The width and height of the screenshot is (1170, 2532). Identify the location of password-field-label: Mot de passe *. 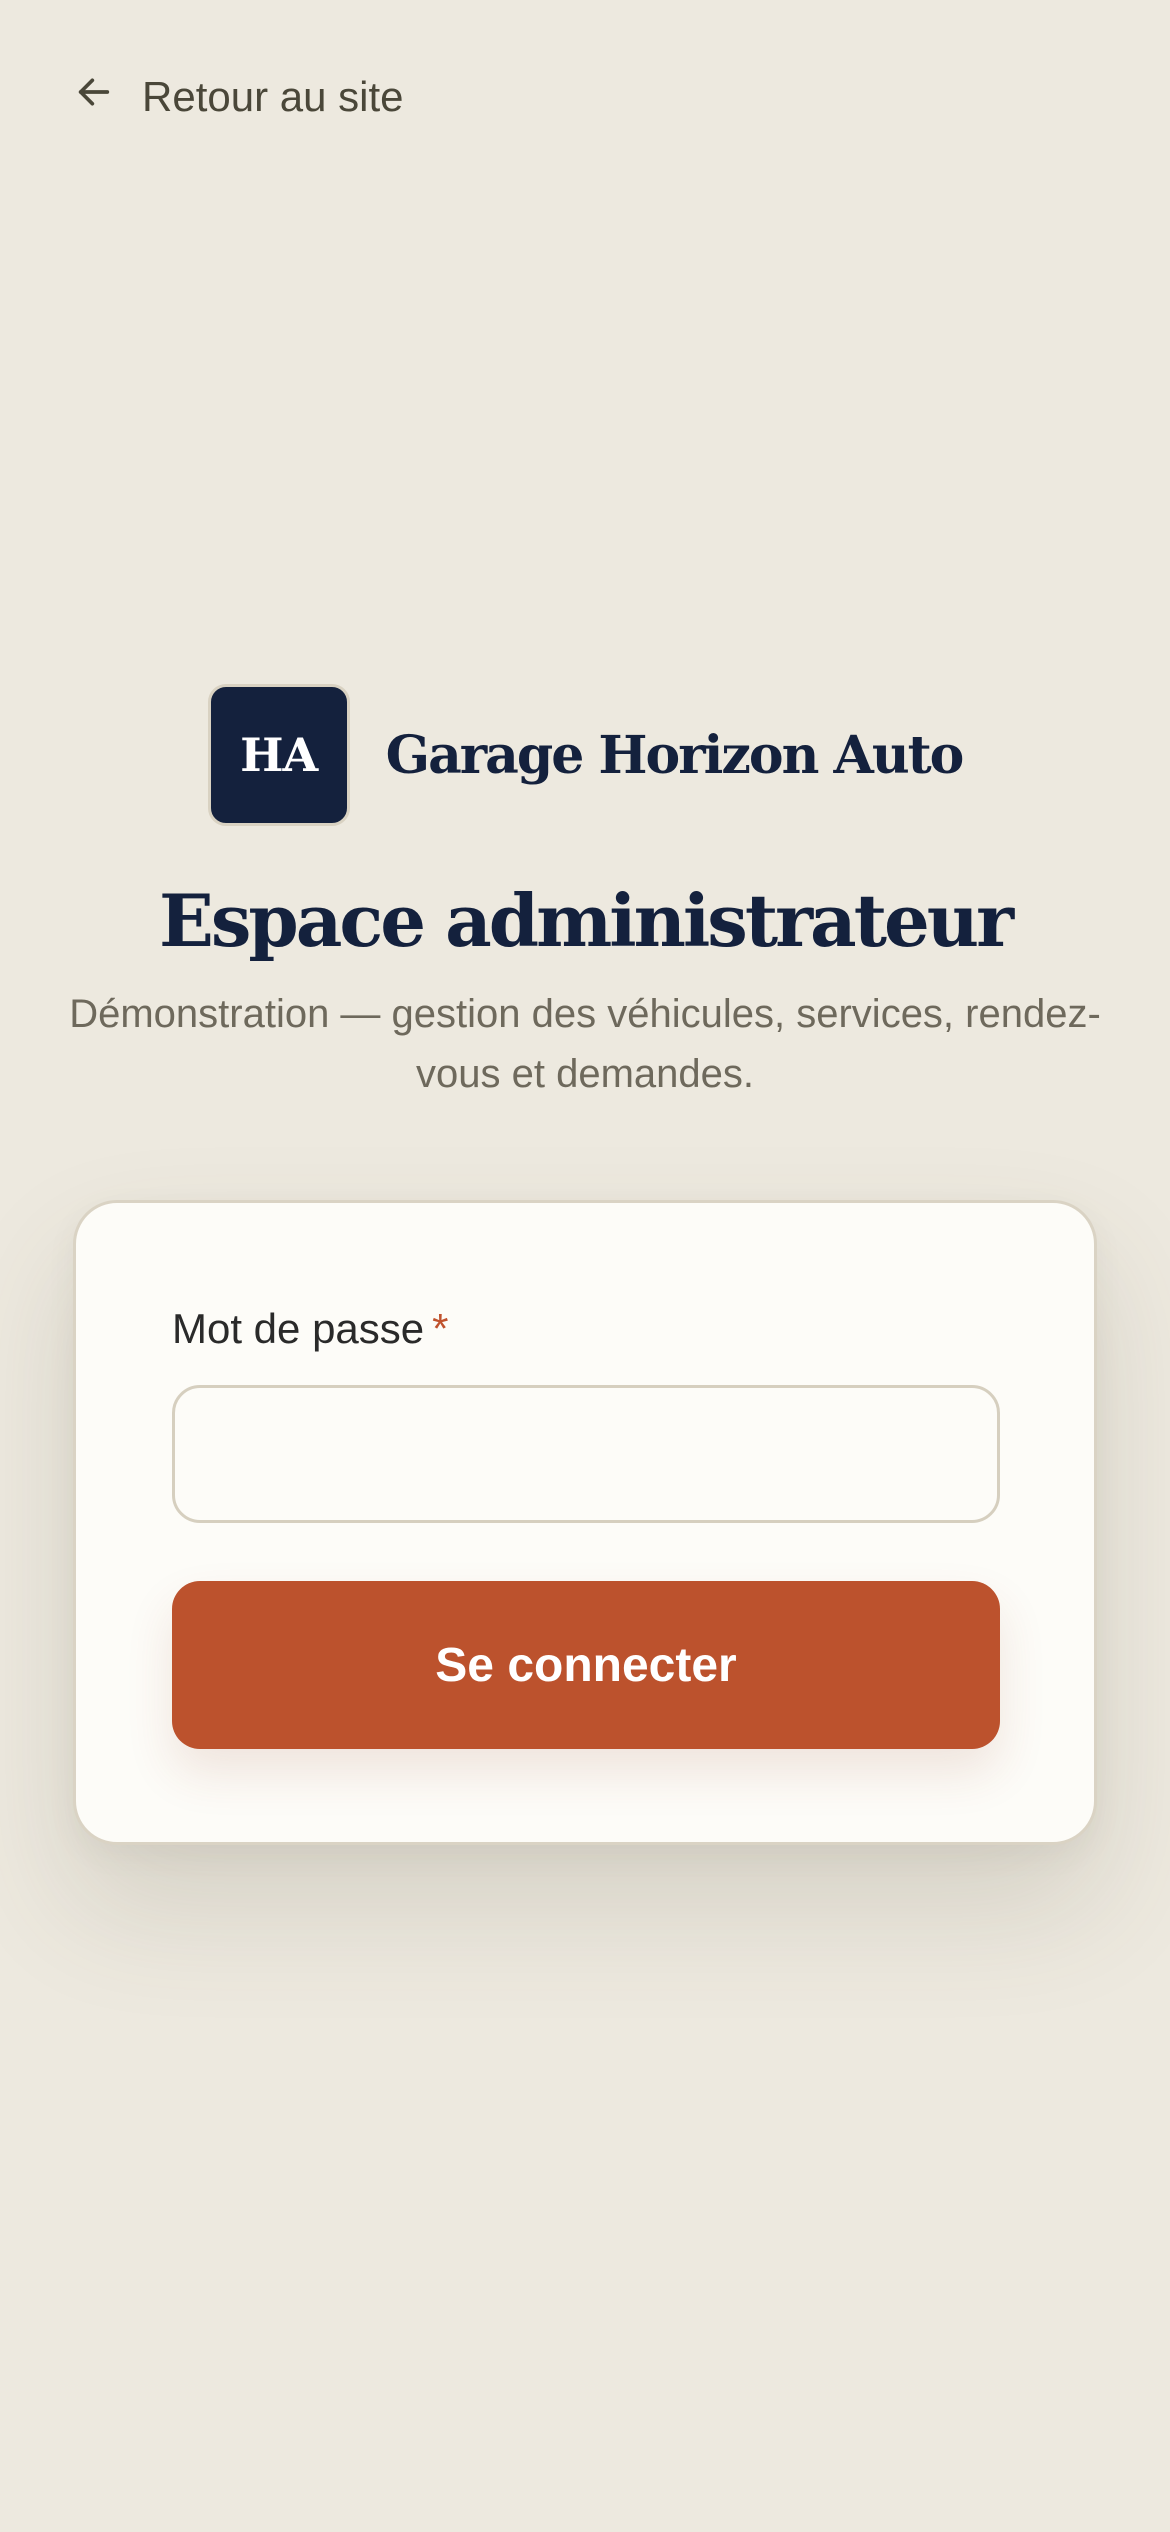
(310, 1329).